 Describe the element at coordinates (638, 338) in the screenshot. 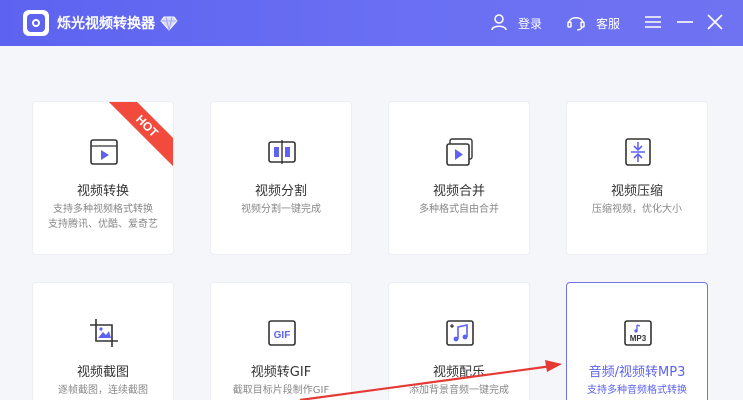

I see `svg-text: MP3` at that location.